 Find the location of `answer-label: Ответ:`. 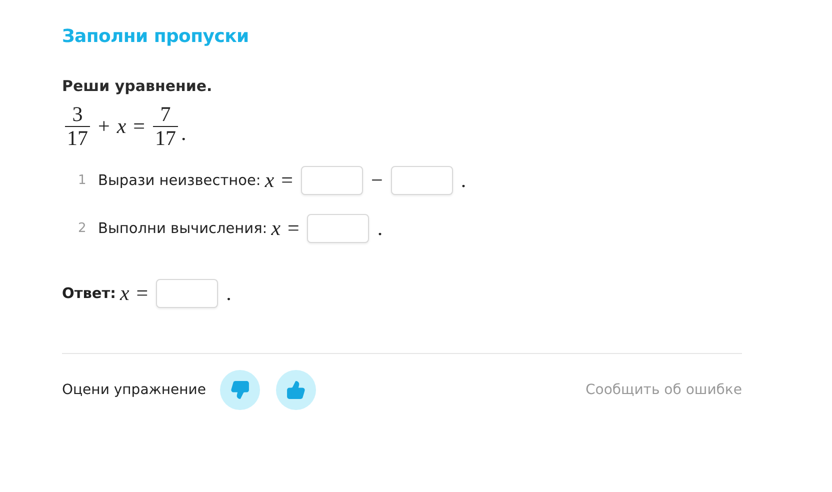

answer-label: Ответ: is located at coordinates (89, 294).